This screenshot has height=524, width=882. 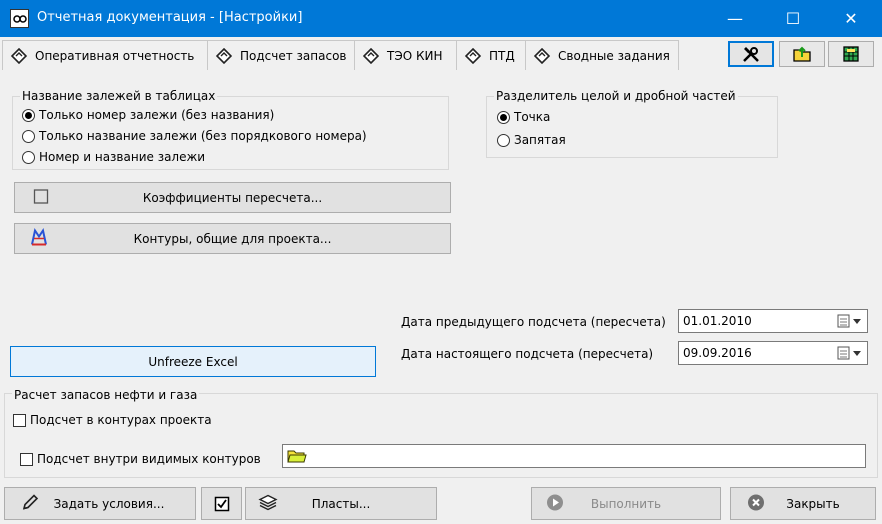 I want to click on tab-label: ПТД, so click(x=502, y=55).